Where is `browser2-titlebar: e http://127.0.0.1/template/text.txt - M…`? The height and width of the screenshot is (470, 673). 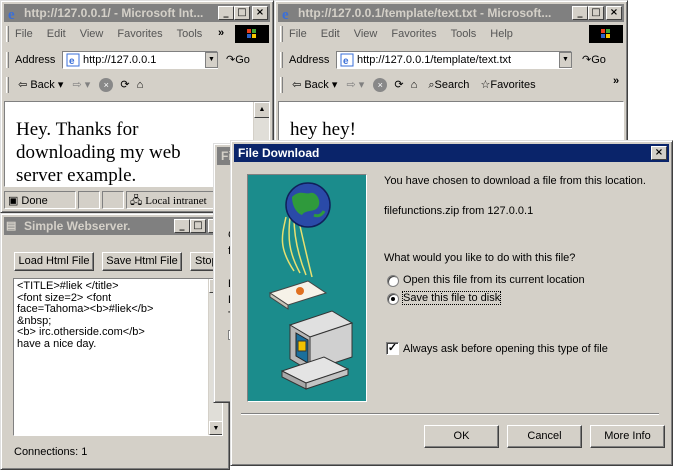 browser2-titlebar: e http://127.0.0.1/template/text.txt - M… is located at coordinates (451, 13).